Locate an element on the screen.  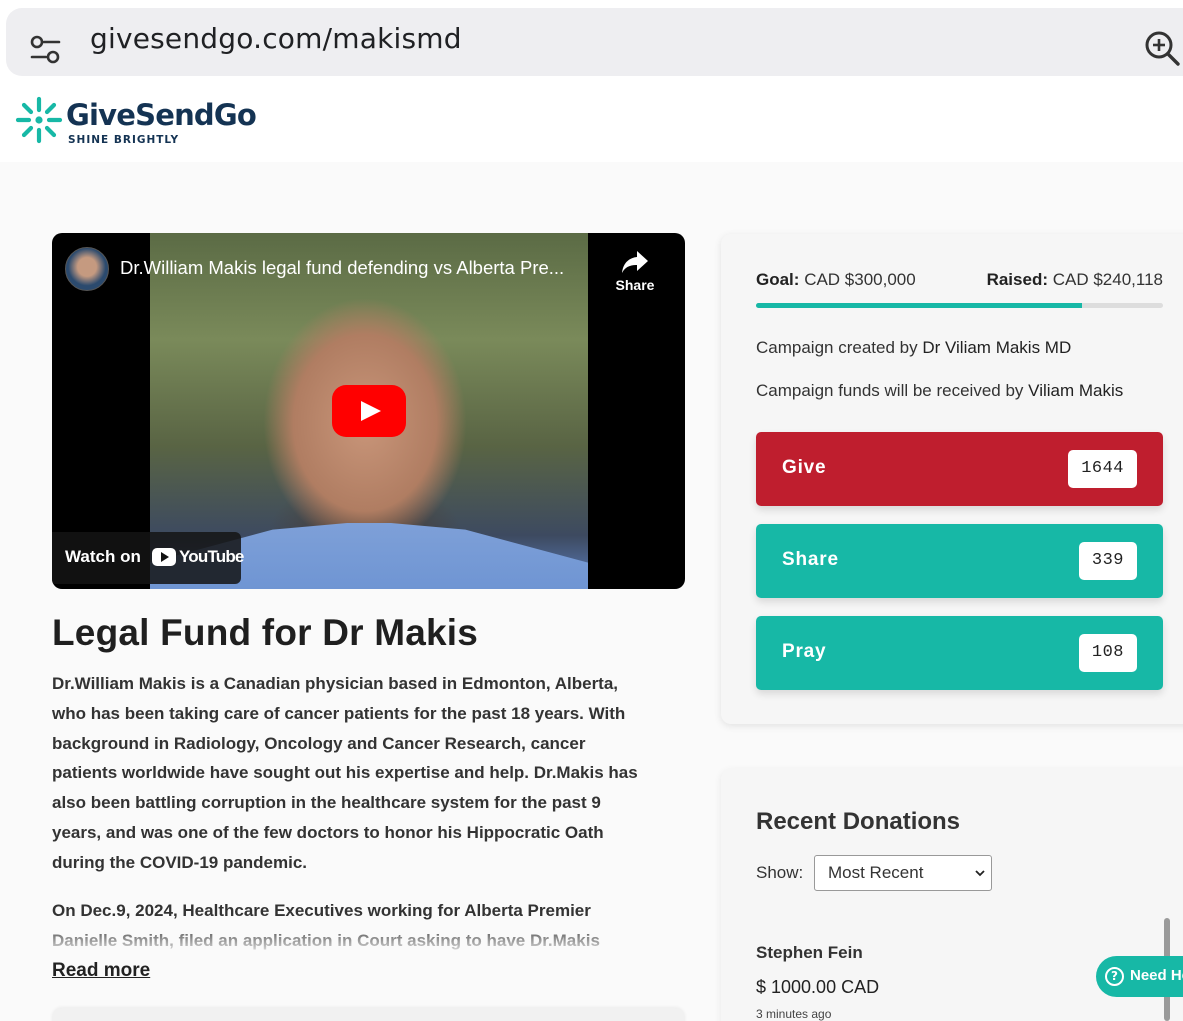
give-label: Give is located at coordinates (804, 467).